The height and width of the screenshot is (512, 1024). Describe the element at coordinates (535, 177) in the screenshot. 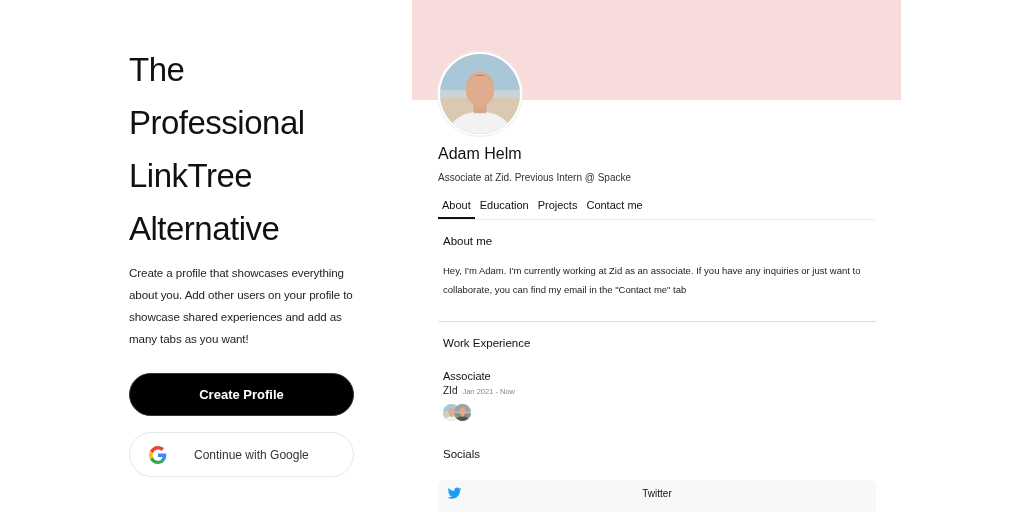

I see `profile-headline: Associate at Zid. Previous Intern @ Spacke` at that location.